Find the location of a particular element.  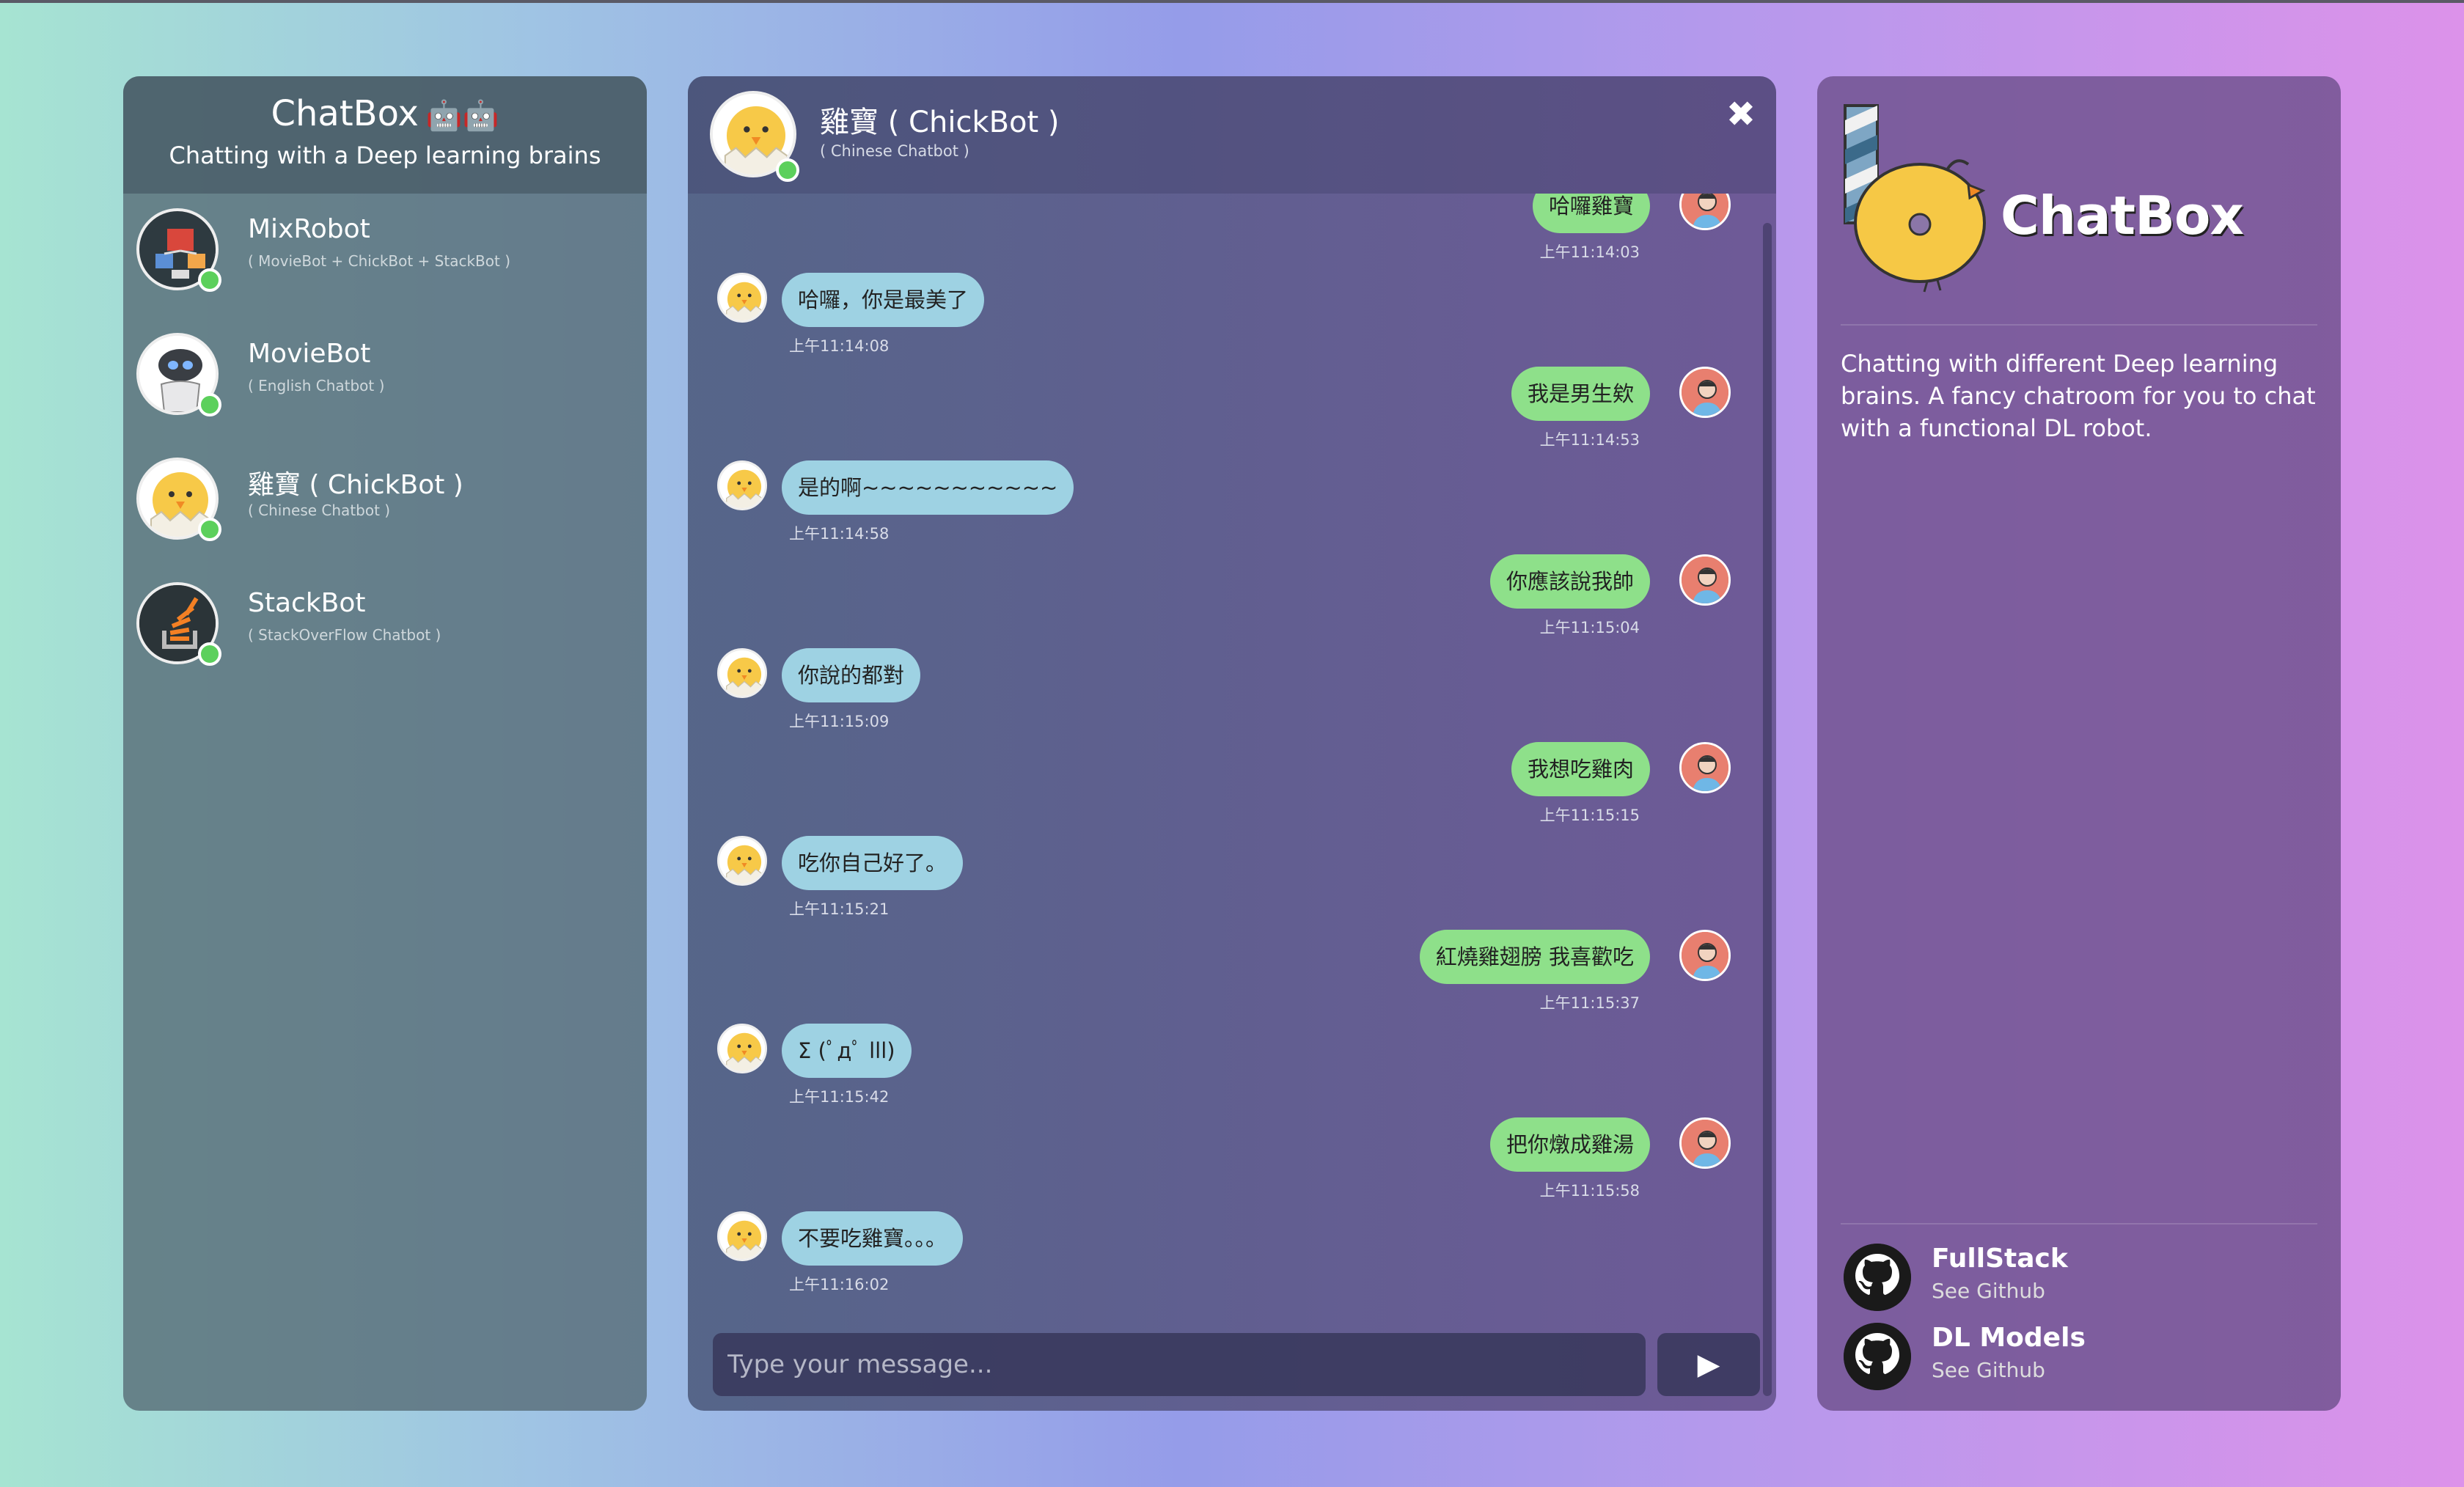

bot-message: 哈囉，你是最美了上午11:14:08 is located at coordinates (1224, 317).